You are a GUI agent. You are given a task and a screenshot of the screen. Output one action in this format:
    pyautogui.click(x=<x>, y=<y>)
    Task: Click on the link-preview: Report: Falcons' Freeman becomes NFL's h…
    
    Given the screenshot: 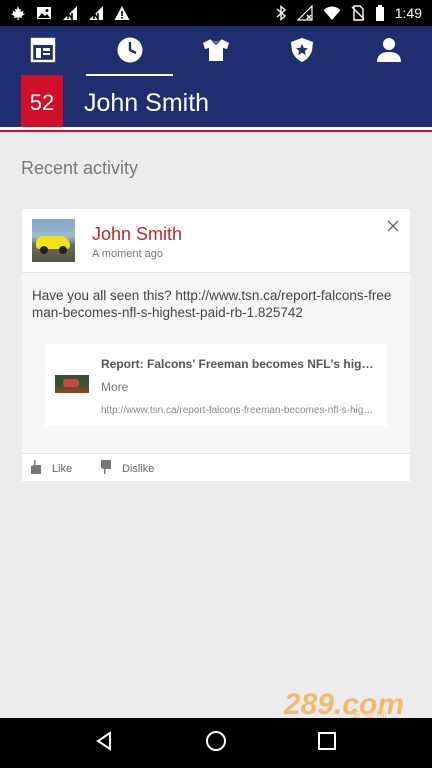 What is the action you would take?
    pyautogui.click(x=216, y=385)
    